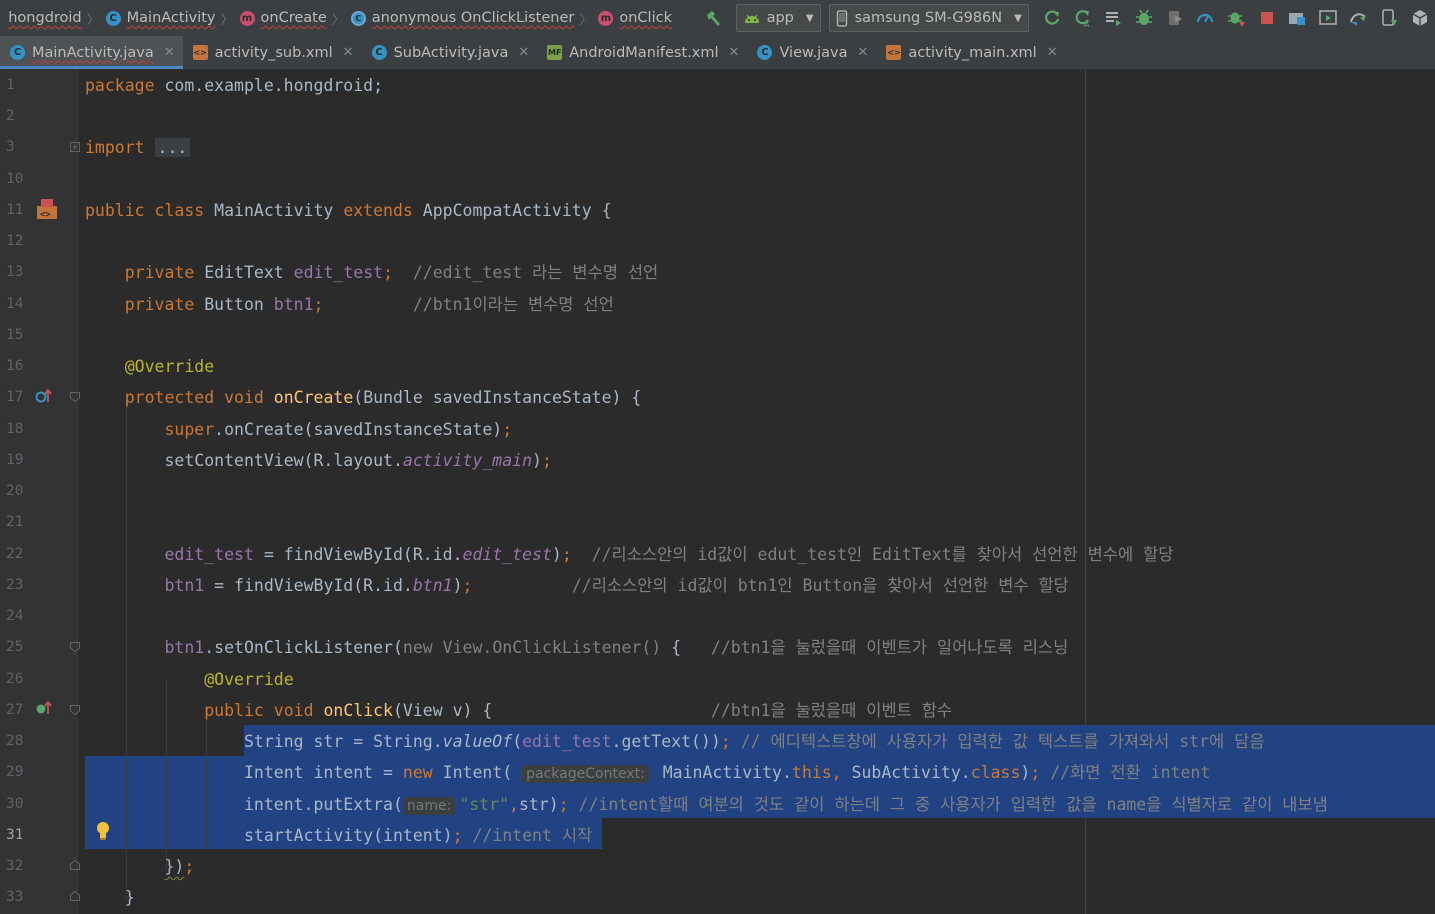 The image size is (1435, 914). I want to click on avd-manager-icon, so click(1328, 18).